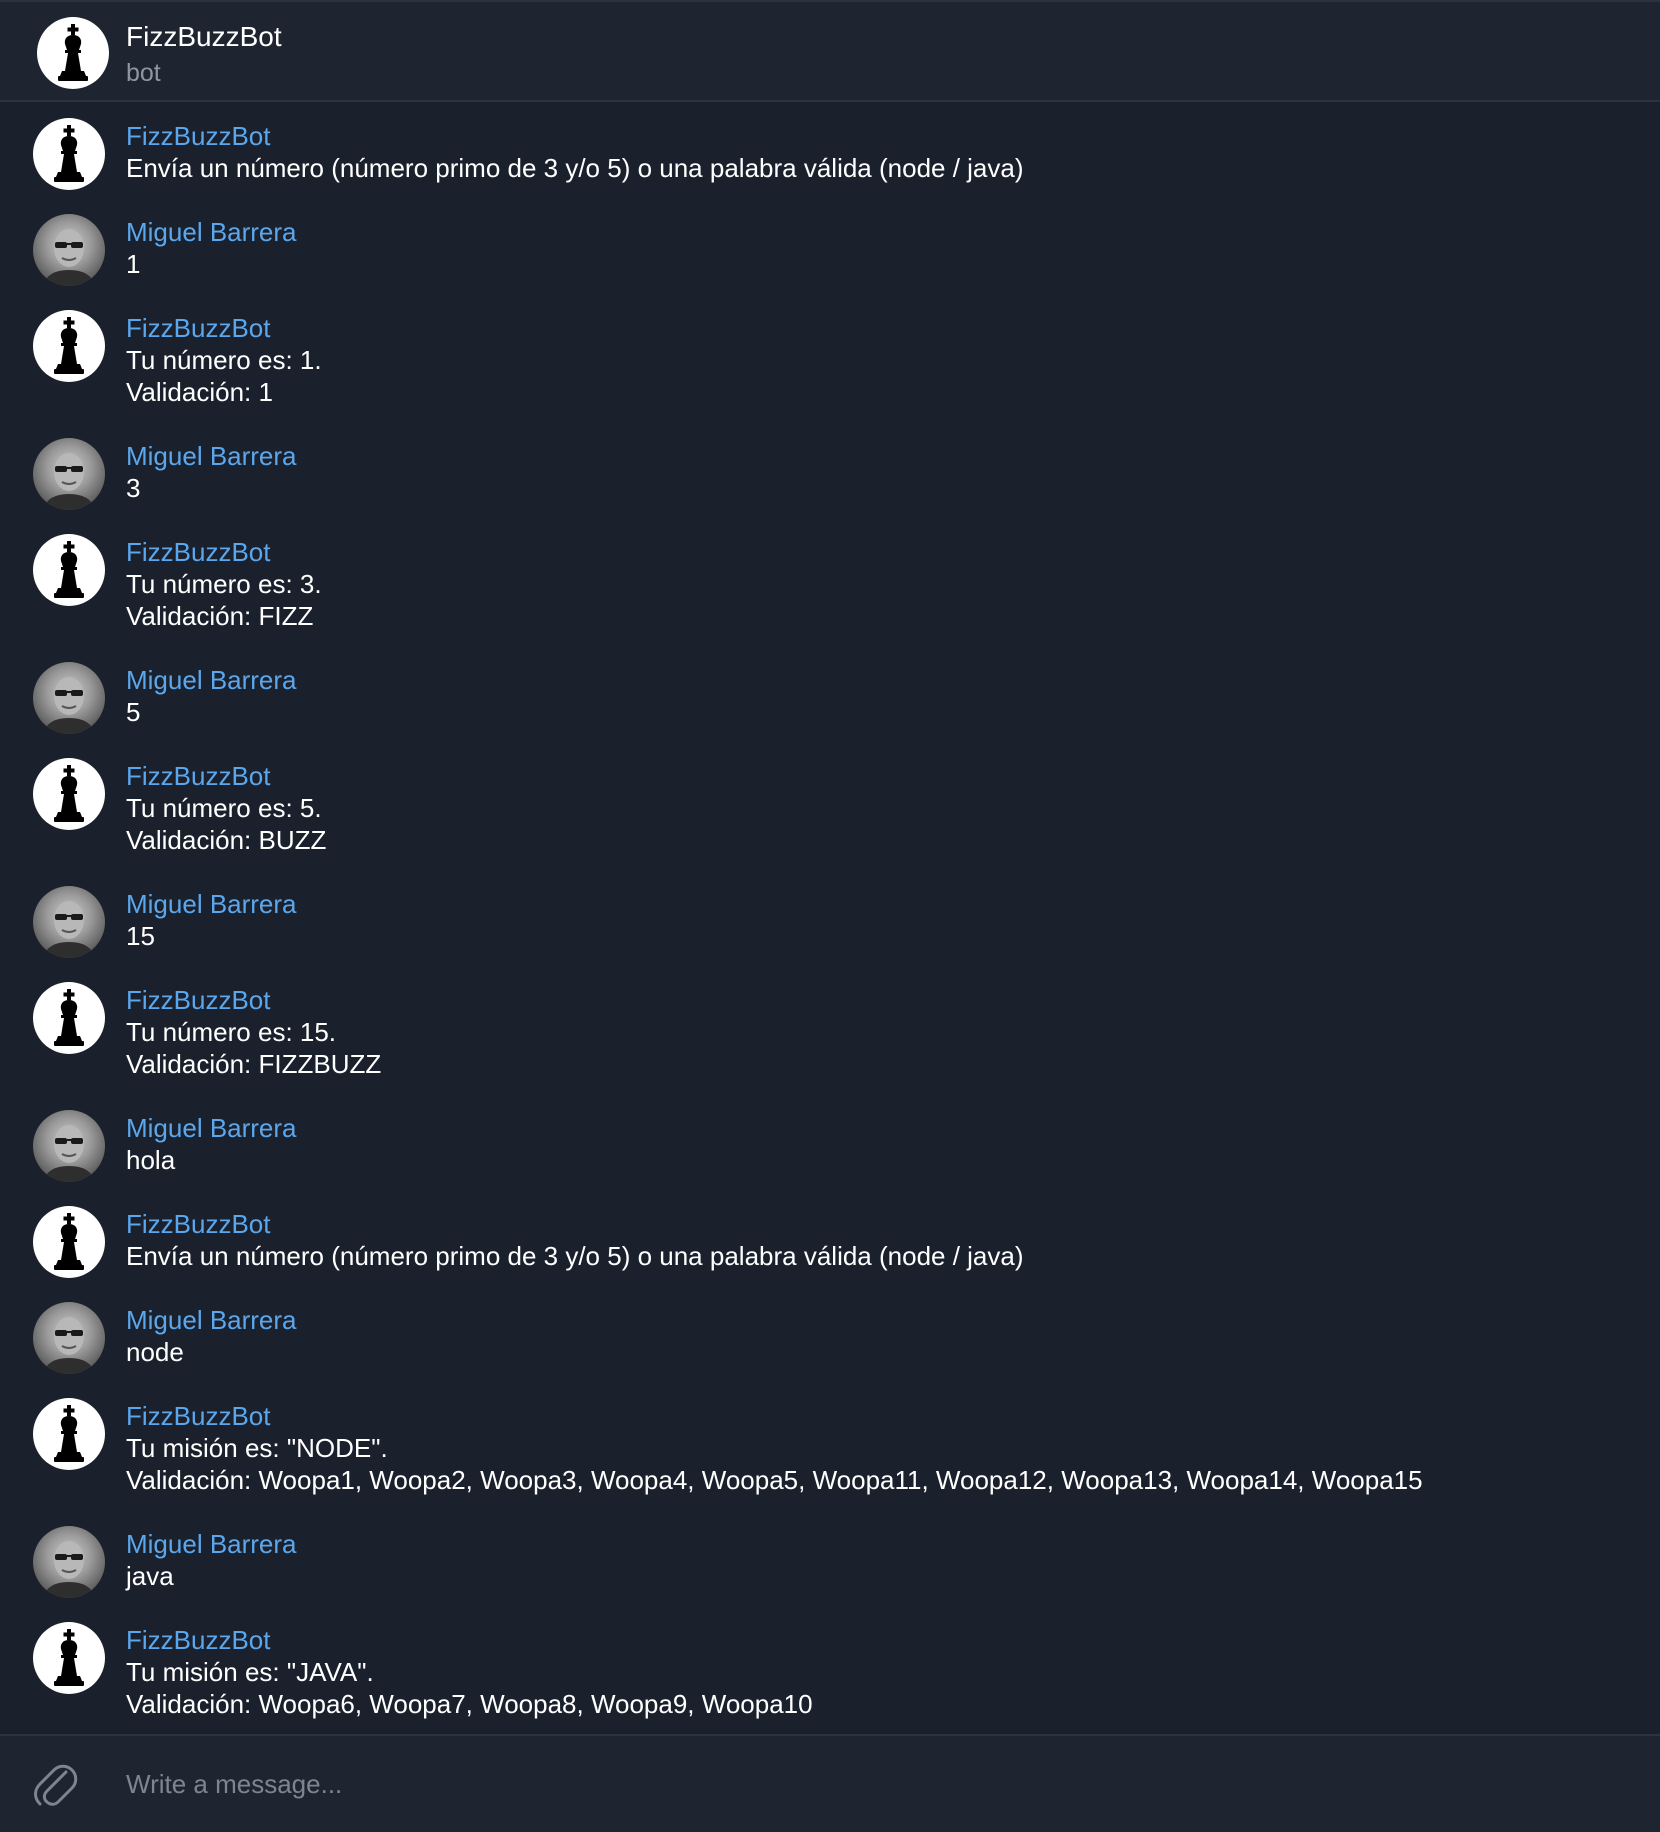 The height and width of the screenshot is (1832, 1660). I want to click on message-item: Miguel Barrera node, so click(830, 1350).